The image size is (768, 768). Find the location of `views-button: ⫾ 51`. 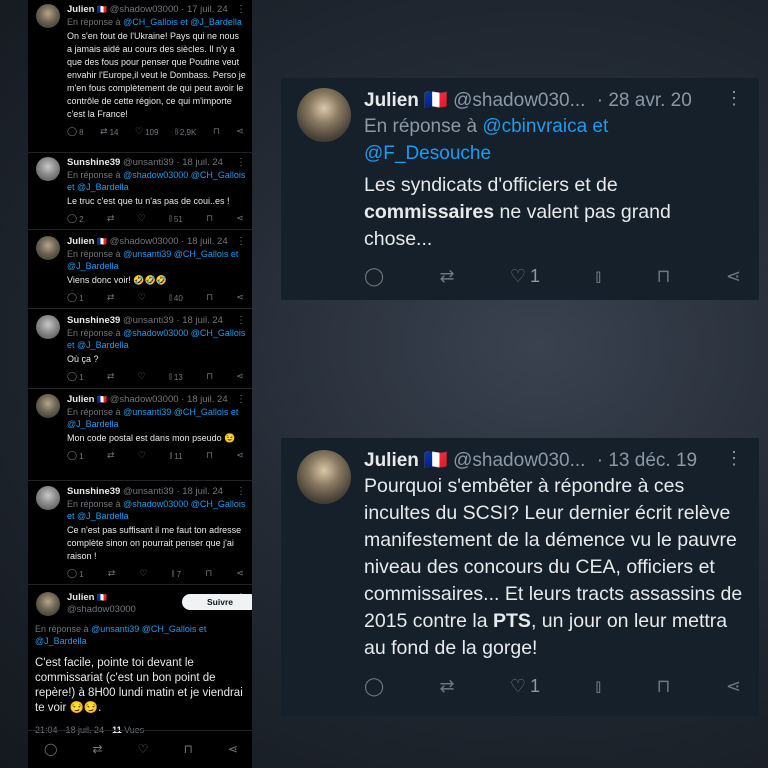

views-button: ⫾ 51 is located at coordinates (176, 219).